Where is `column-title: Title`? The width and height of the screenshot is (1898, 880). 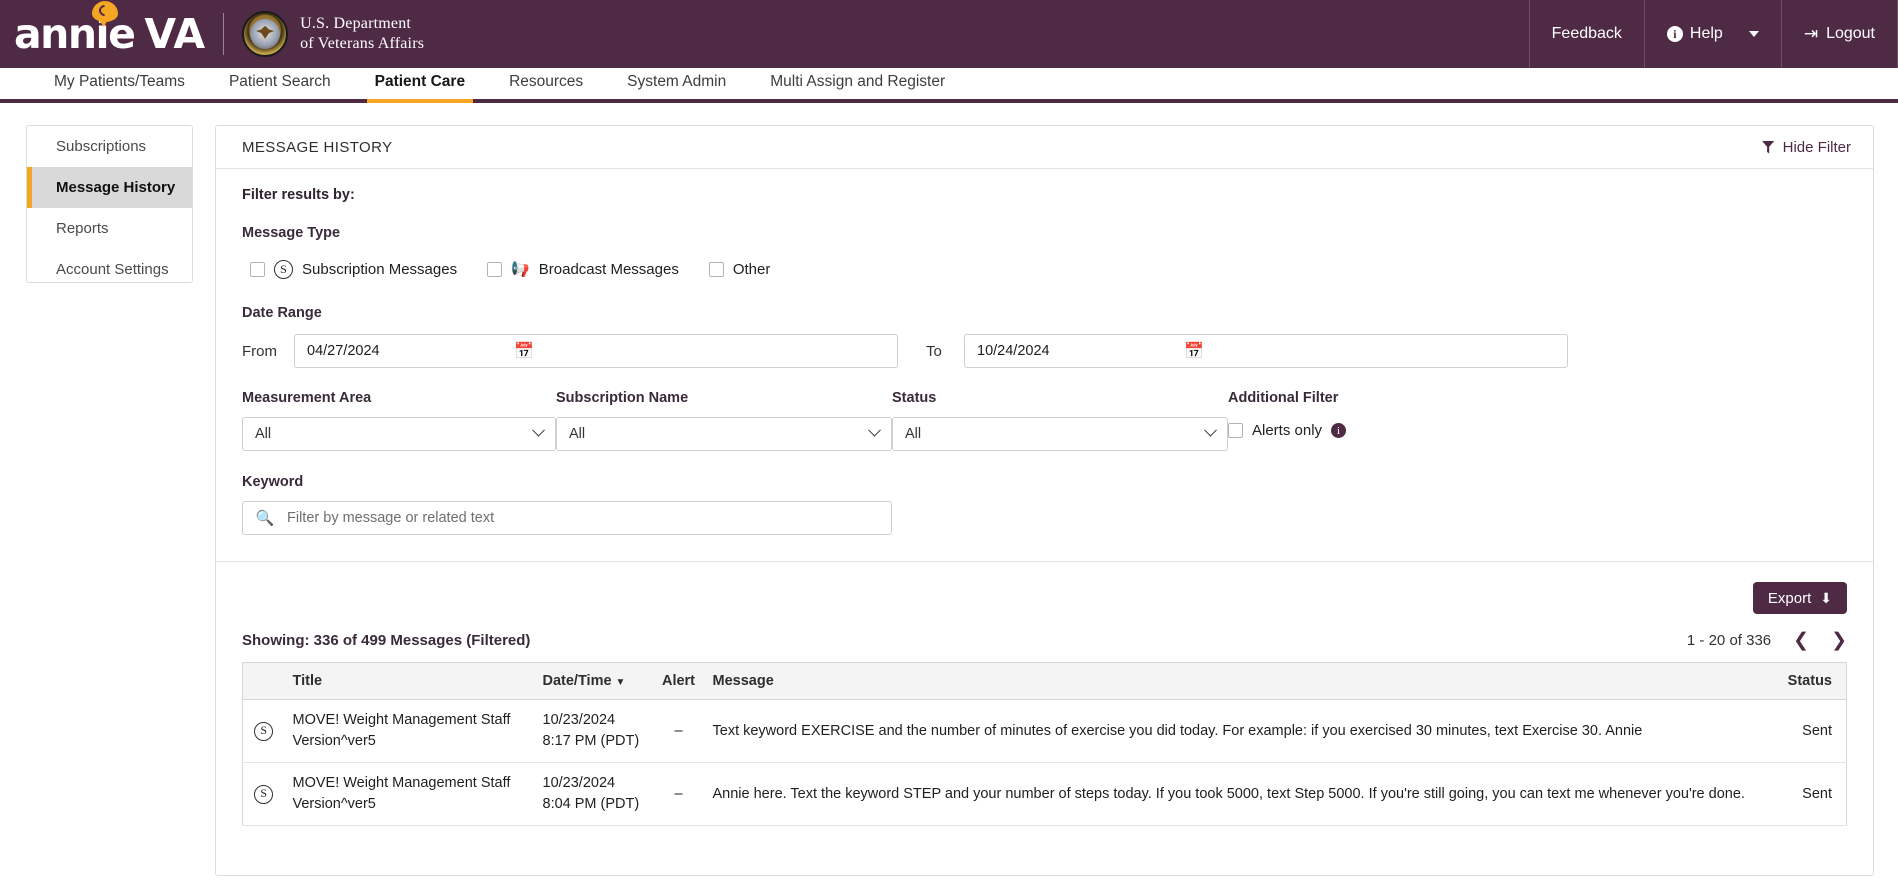 column-title: Title is located at coordinates (409, 681).